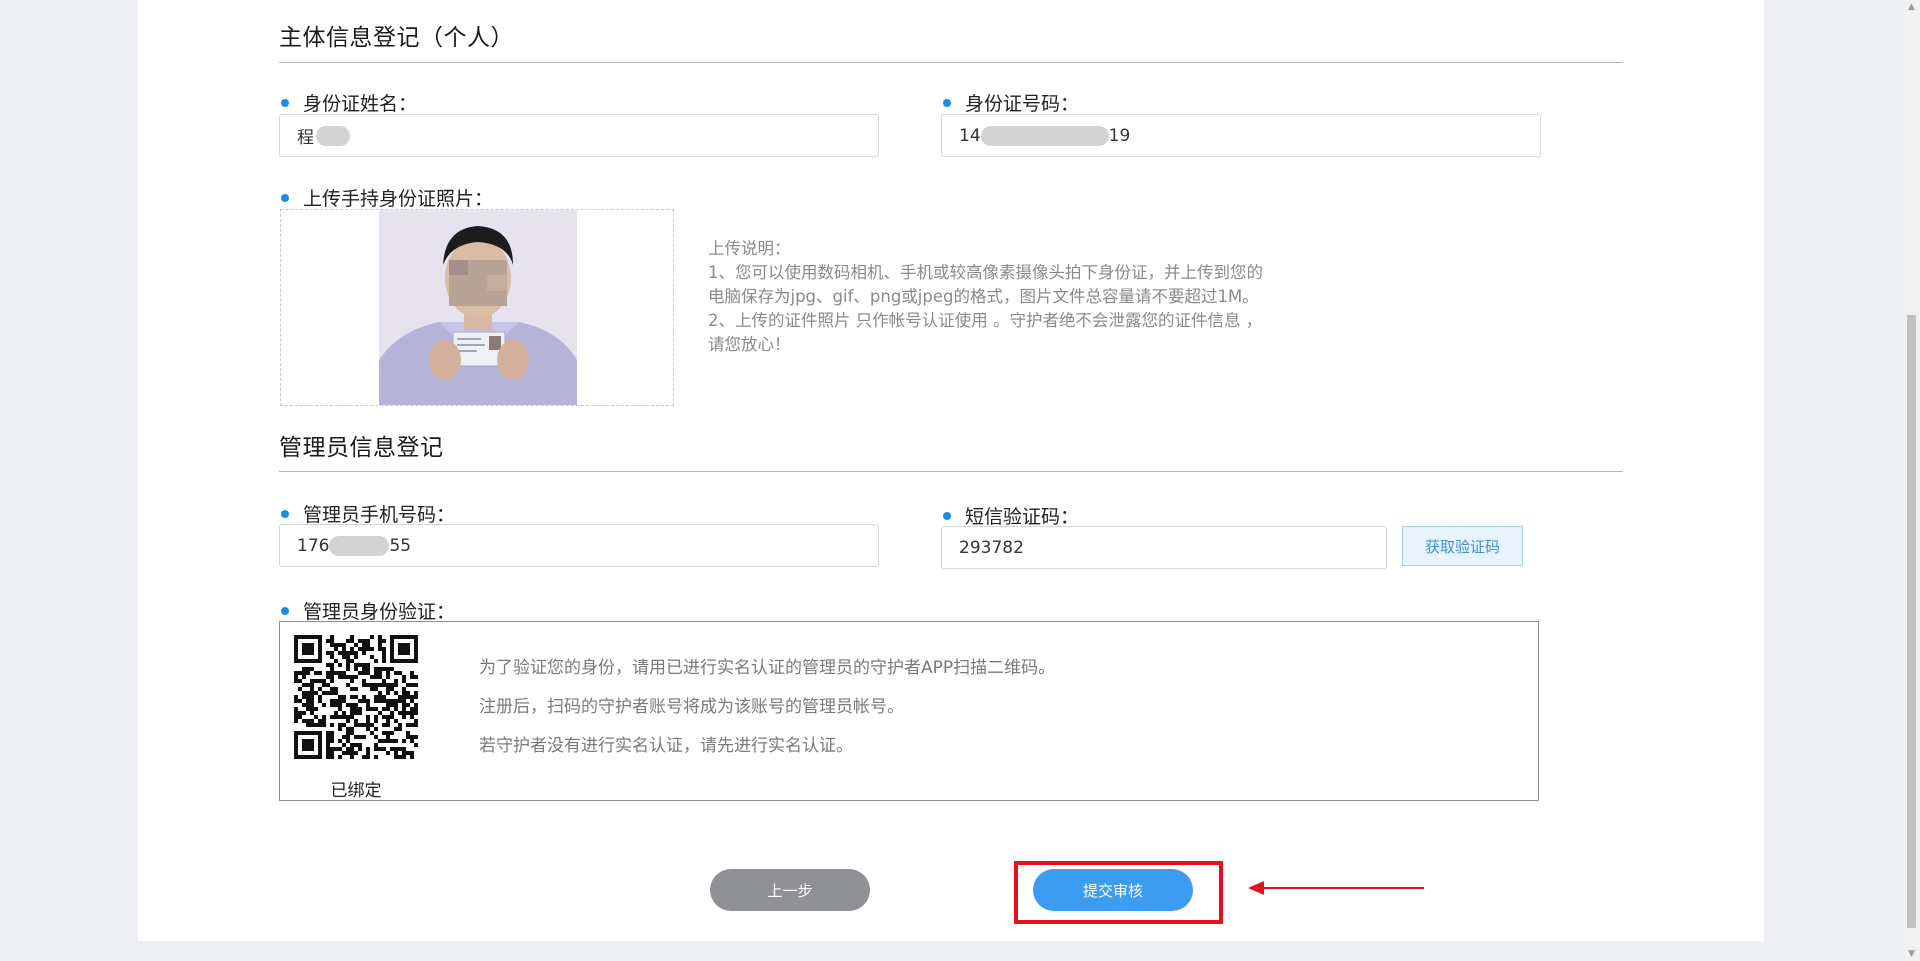 This screenshot has width=1920, height=961. I want to click on scroll-down-icon: ▼, so click(1911, 954).